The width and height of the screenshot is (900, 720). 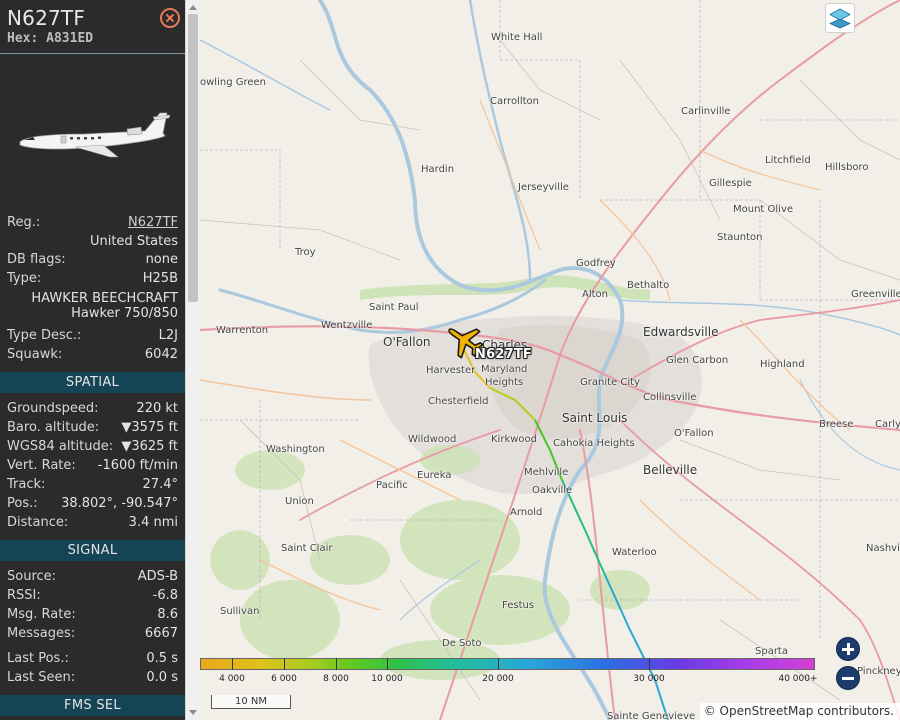 What do you see at coordinates (46, 18) in the screenshot?
I see `callsign-title: N627TF` at bounding box center [46, 18].